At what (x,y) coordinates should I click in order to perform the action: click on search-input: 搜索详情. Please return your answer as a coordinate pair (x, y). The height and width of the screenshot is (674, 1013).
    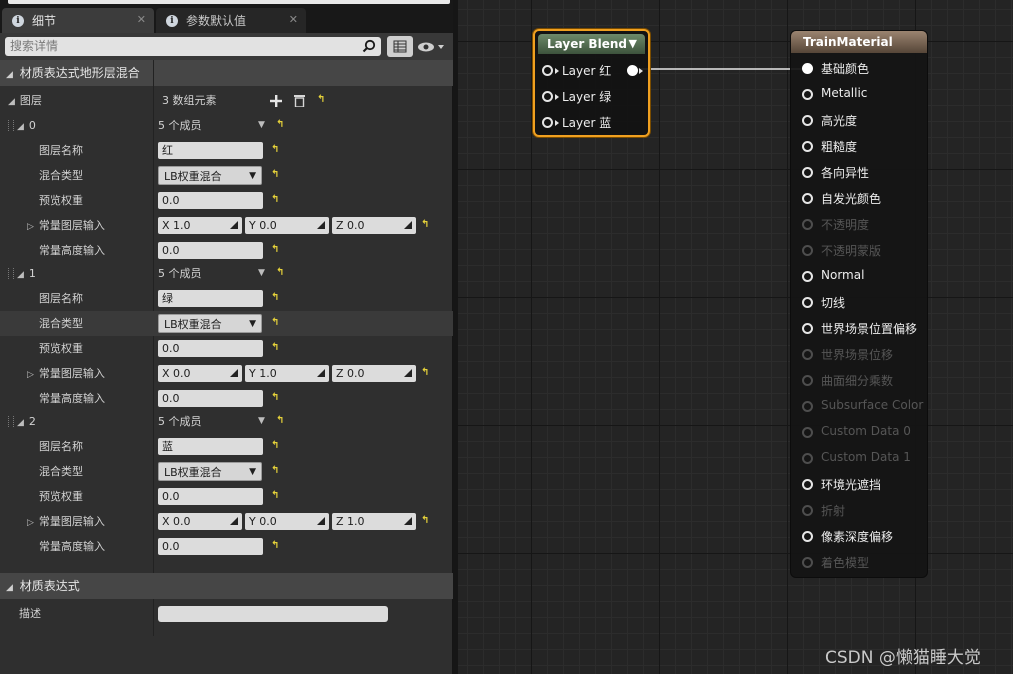
    Looking at the image, I should click on (193, 46).